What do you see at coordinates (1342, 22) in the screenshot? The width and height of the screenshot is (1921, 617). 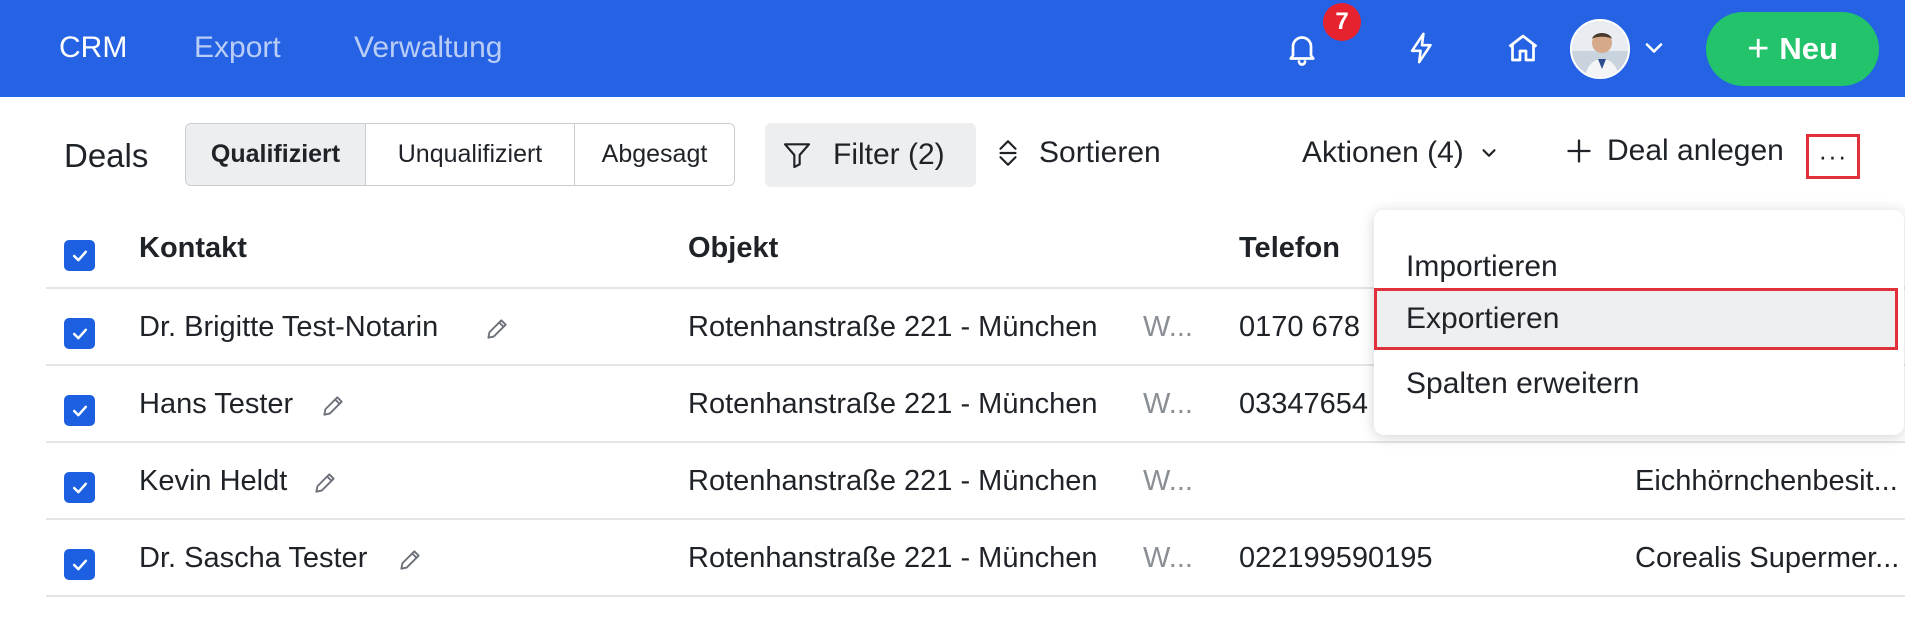 I see `notification-count-badge: 7` at bounding box center [1342, 22].